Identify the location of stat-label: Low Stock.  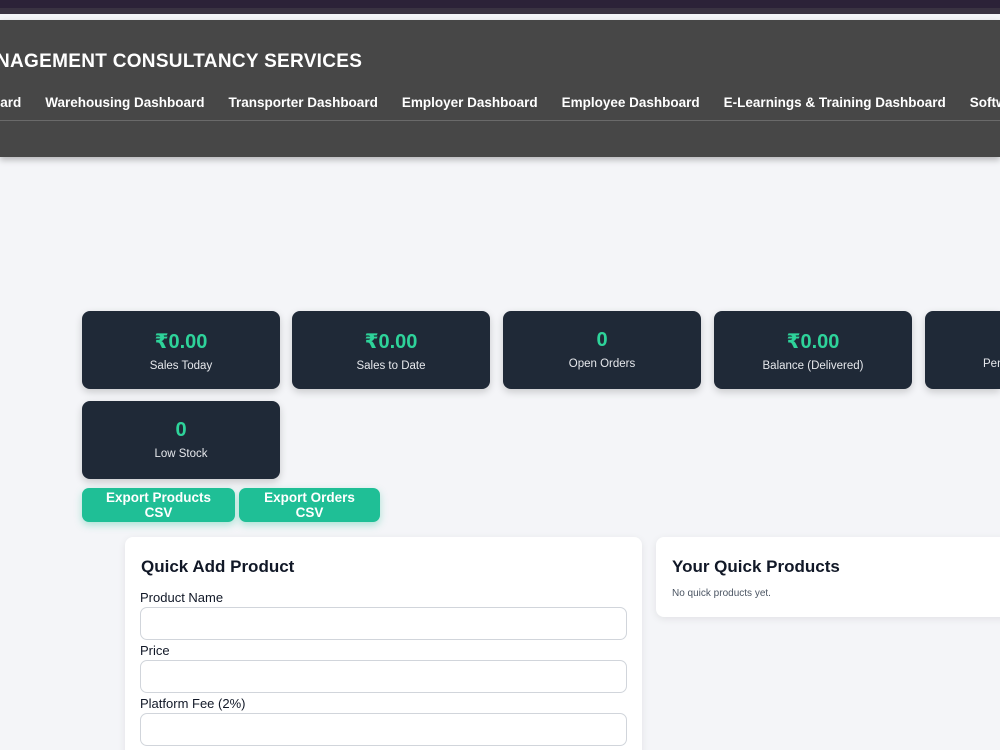
(181, 454).